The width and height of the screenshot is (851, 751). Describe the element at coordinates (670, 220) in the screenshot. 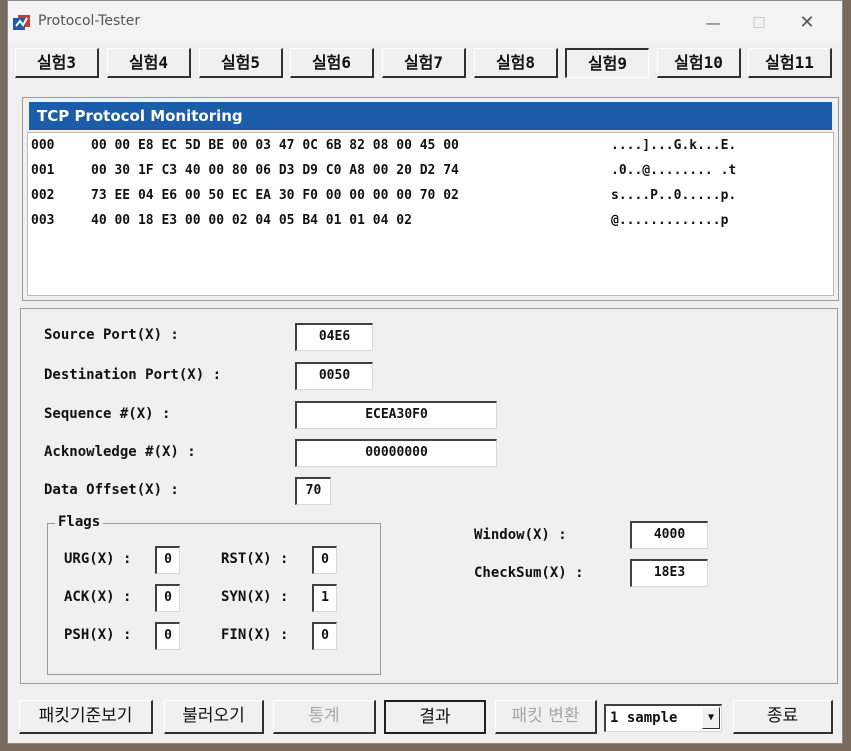

I see `hex-ascii: @.............p` at that location.